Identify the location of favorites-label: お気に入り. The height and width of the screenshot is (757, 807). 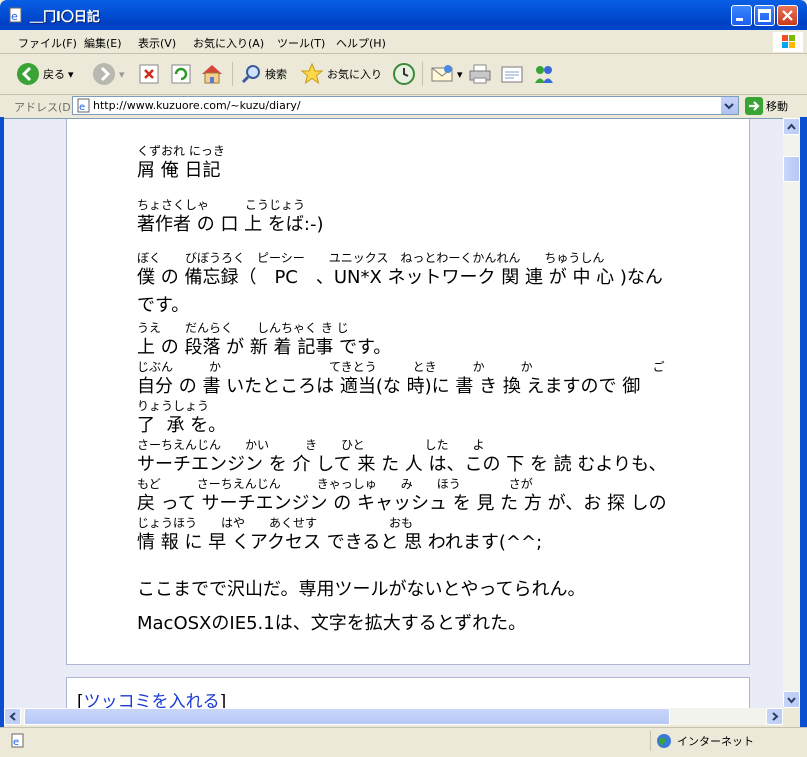
(354, 74).